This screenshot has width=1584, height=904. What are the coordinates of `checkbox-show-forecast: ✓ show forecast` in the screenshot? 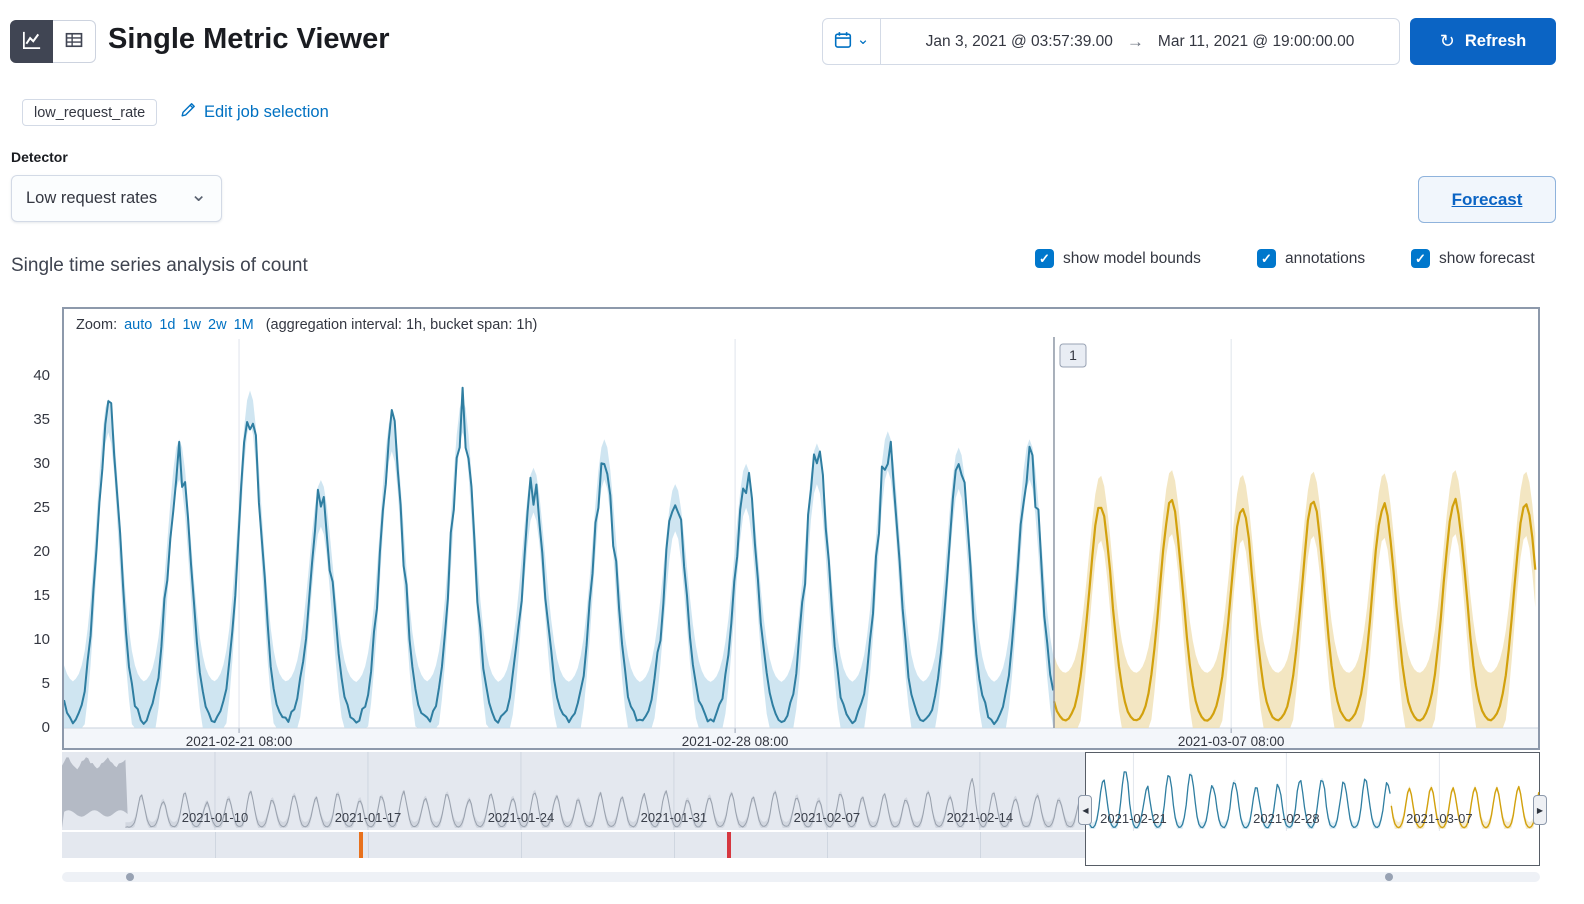 It's located at (1473, 258).